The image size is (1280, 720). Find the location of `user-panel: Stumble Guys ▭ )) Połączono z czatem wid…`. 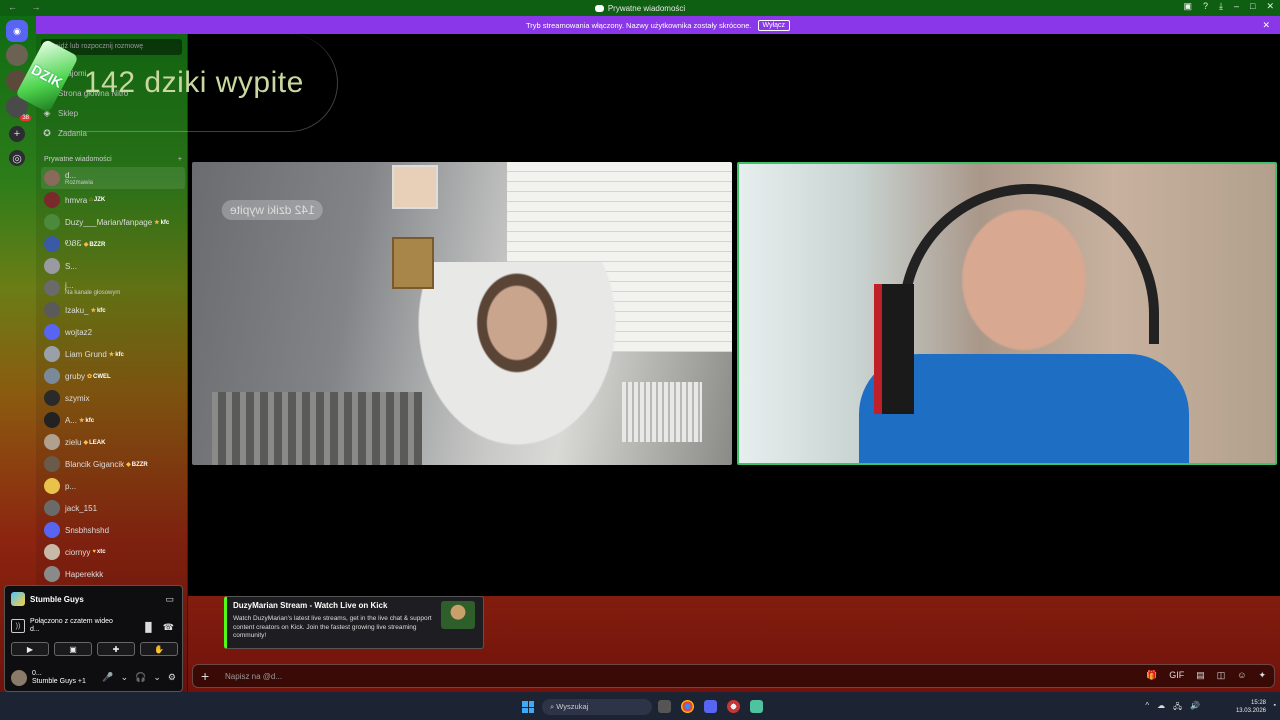

user-panel: Stumble Guys ▭ )) Połączono z czatem wid… is located at coordinates (93, 638).